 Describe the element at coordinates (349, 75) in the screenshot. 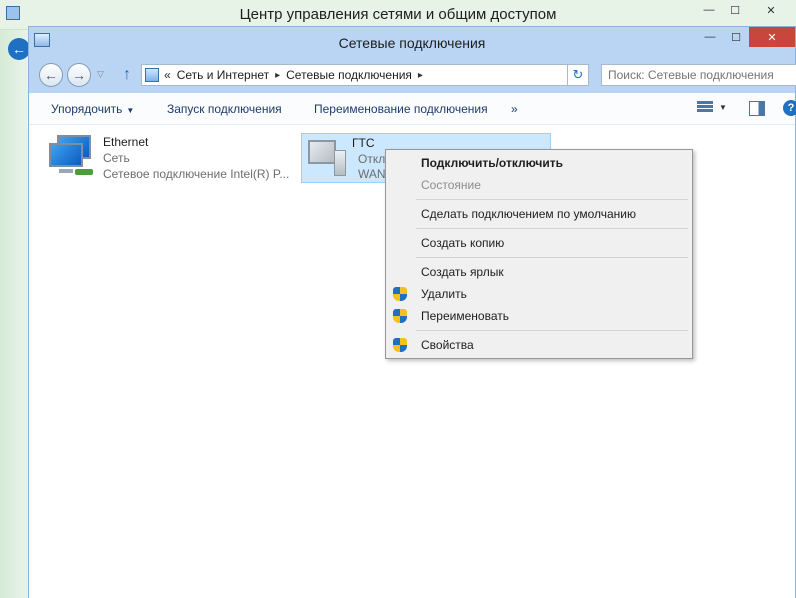

I see `breadcrumb-item-network-connections: Сетевые подключения` at that location.